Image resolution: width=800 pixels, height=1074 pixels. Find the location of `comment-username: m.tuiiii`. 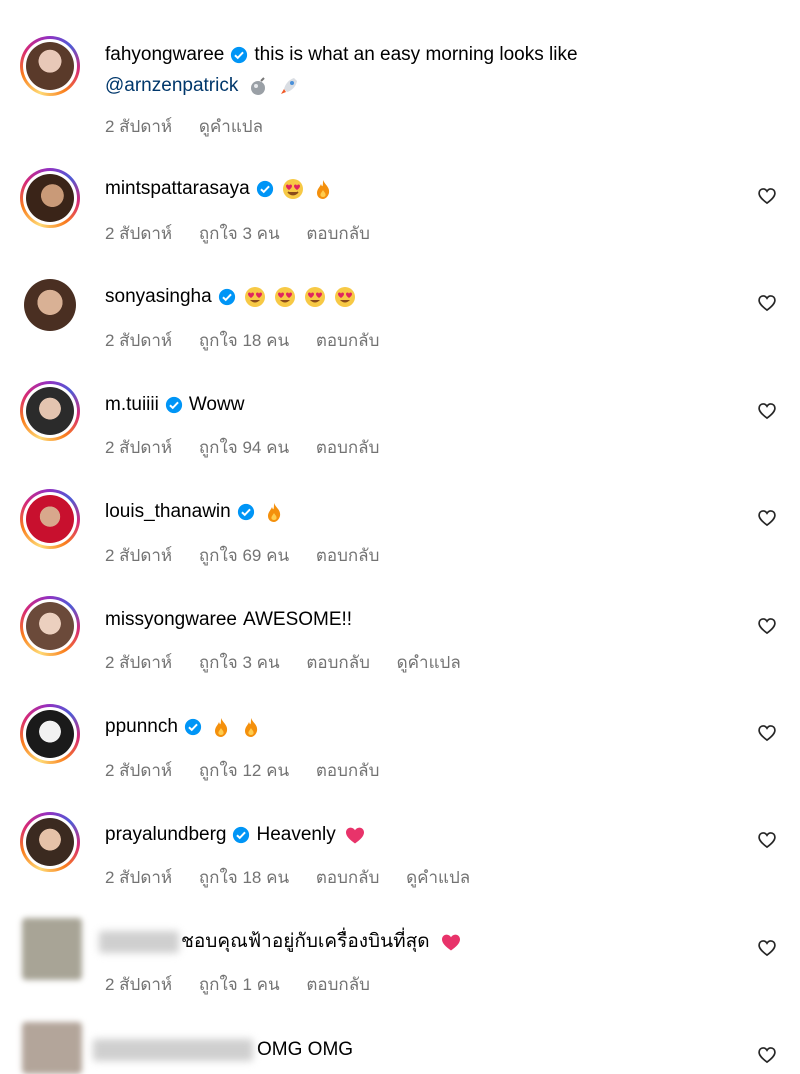

comment-username: m.tuiiii is located at coordinates (132, 405).